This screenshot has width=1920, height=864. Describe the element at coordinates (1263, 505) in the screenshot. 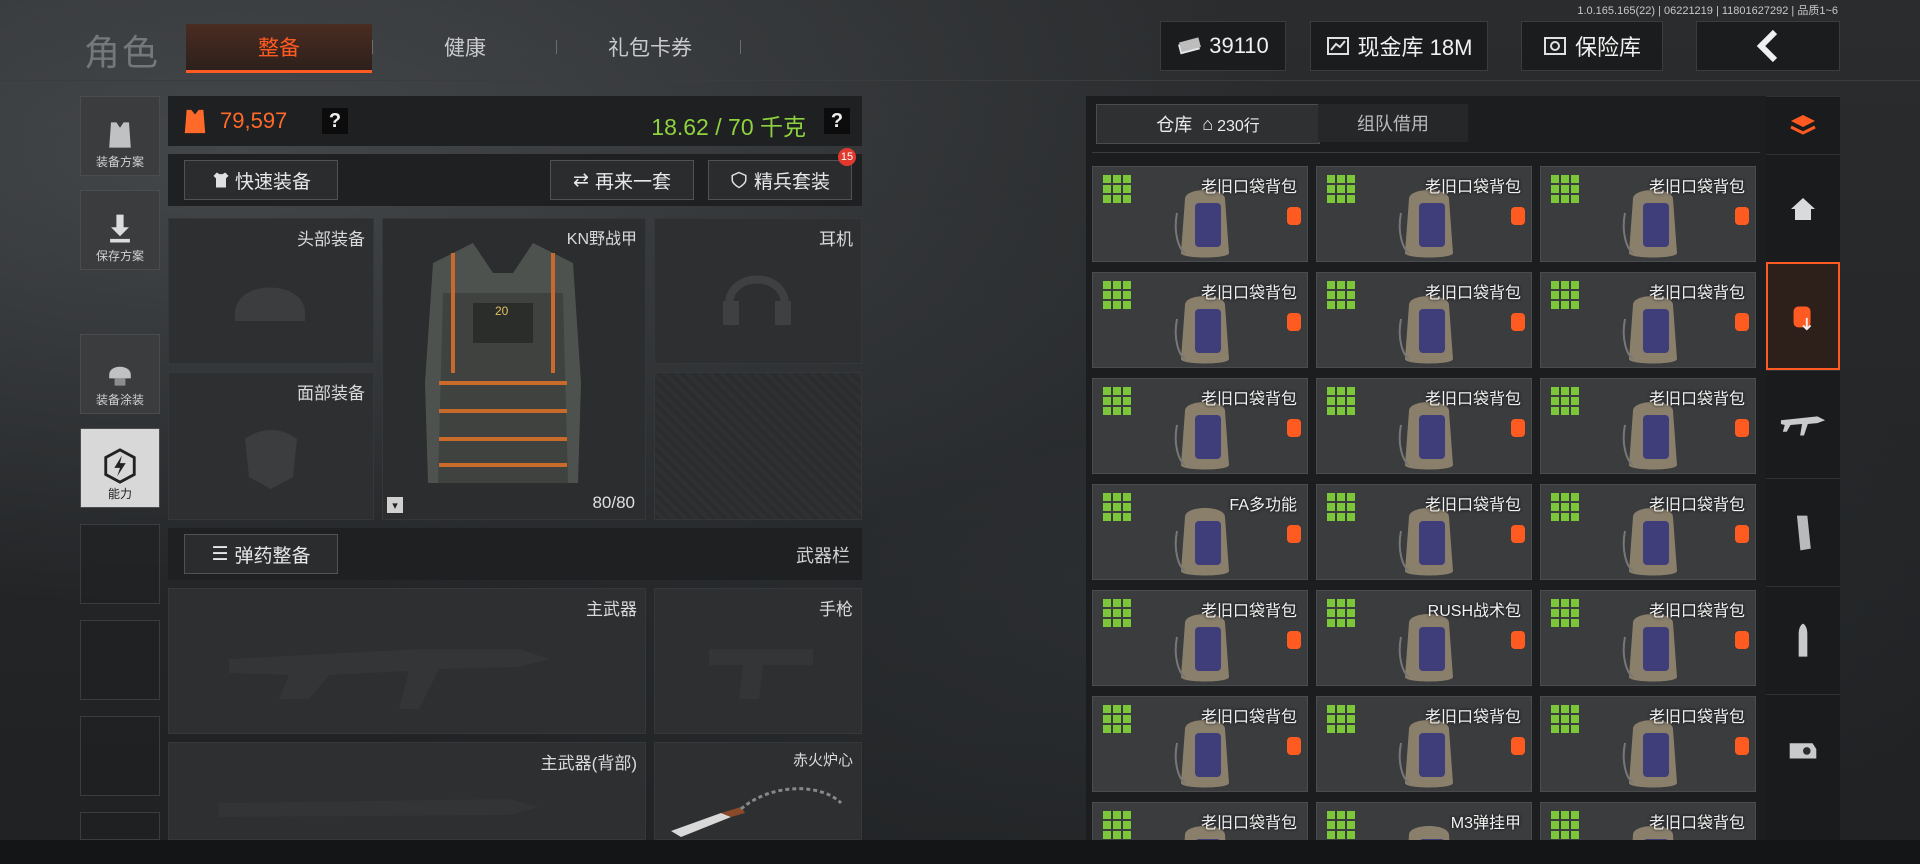

I see `item-name: FA多功能` at that location.